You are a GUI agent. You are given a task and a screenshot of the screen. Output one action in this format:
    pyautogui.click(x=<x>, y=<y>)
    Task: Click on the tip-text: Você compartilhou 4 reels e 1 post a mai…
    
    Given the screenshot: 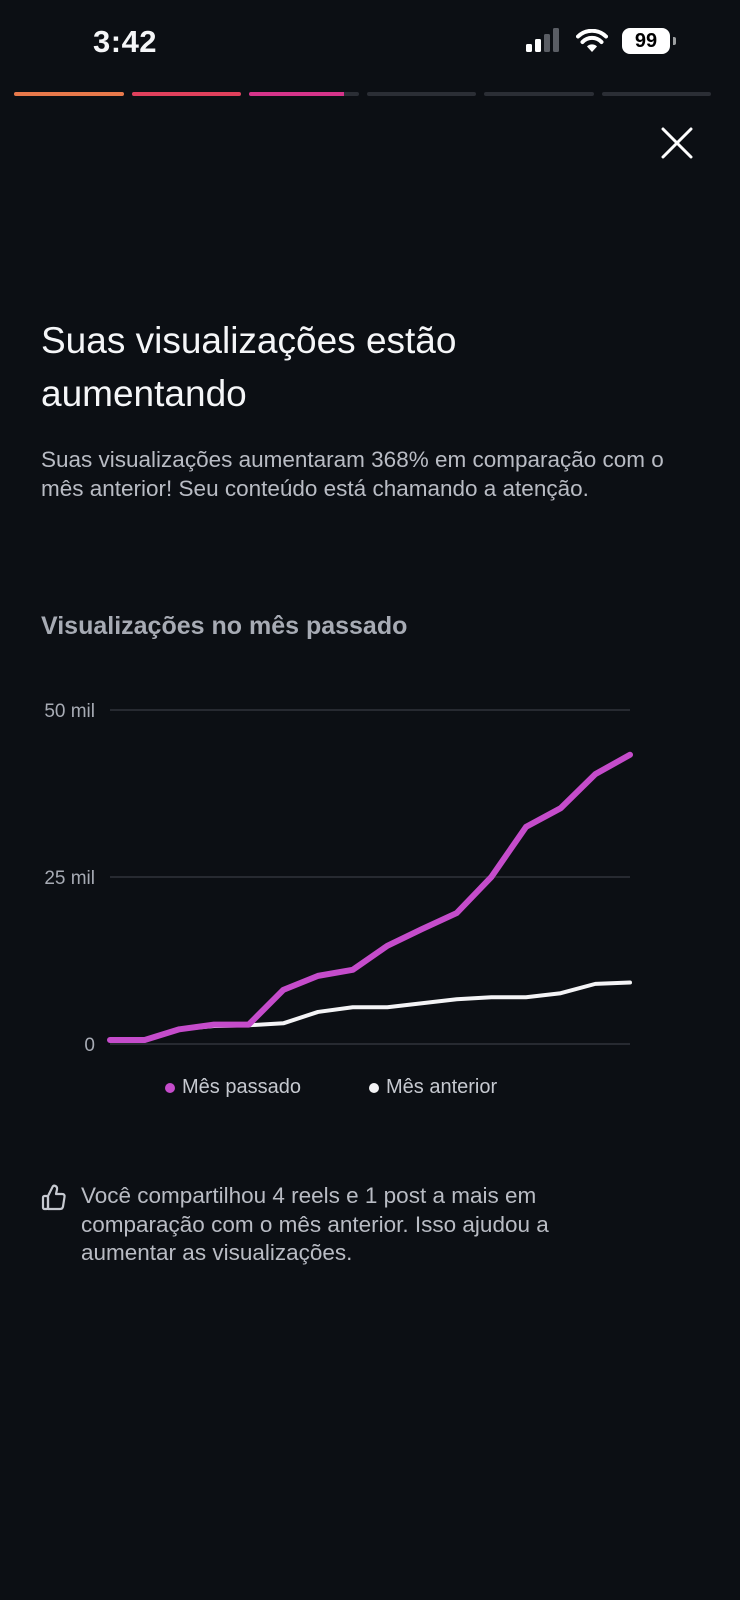 What is the action you would take?
    pyautogui.click(x=315, y=1224)
    